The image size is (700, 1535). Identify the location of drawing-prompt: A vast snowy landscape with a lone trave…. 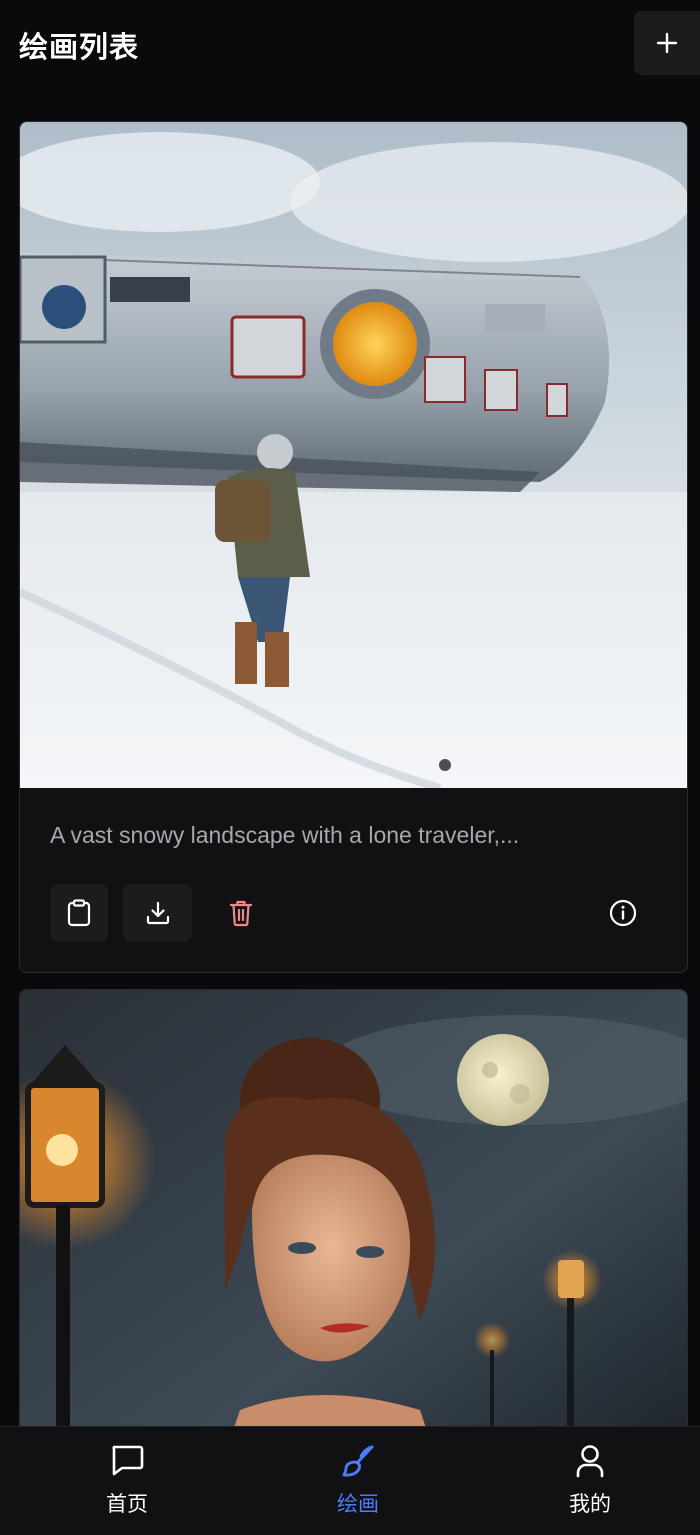
(285, 835).